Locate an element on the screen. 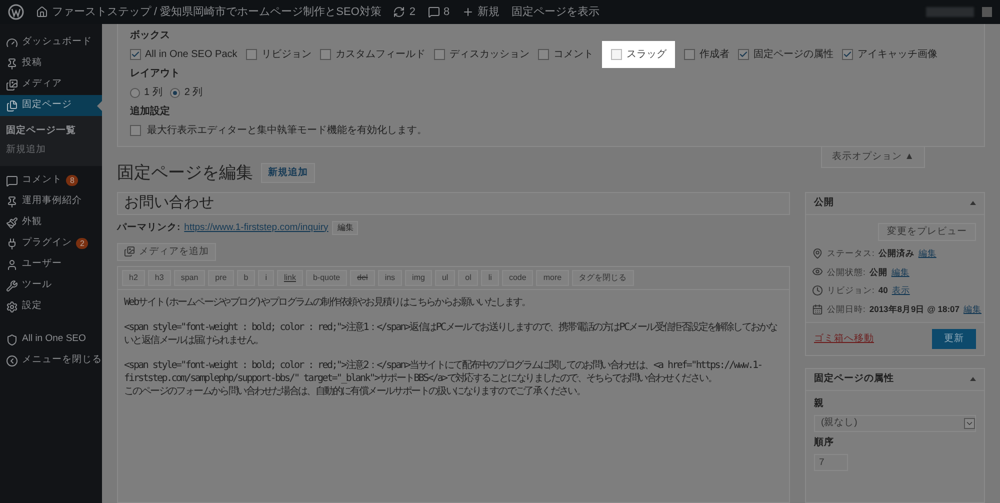 The image size is (1000, 503). sidebar-item: プラグイン 2 is located at coordinates (51, 243).